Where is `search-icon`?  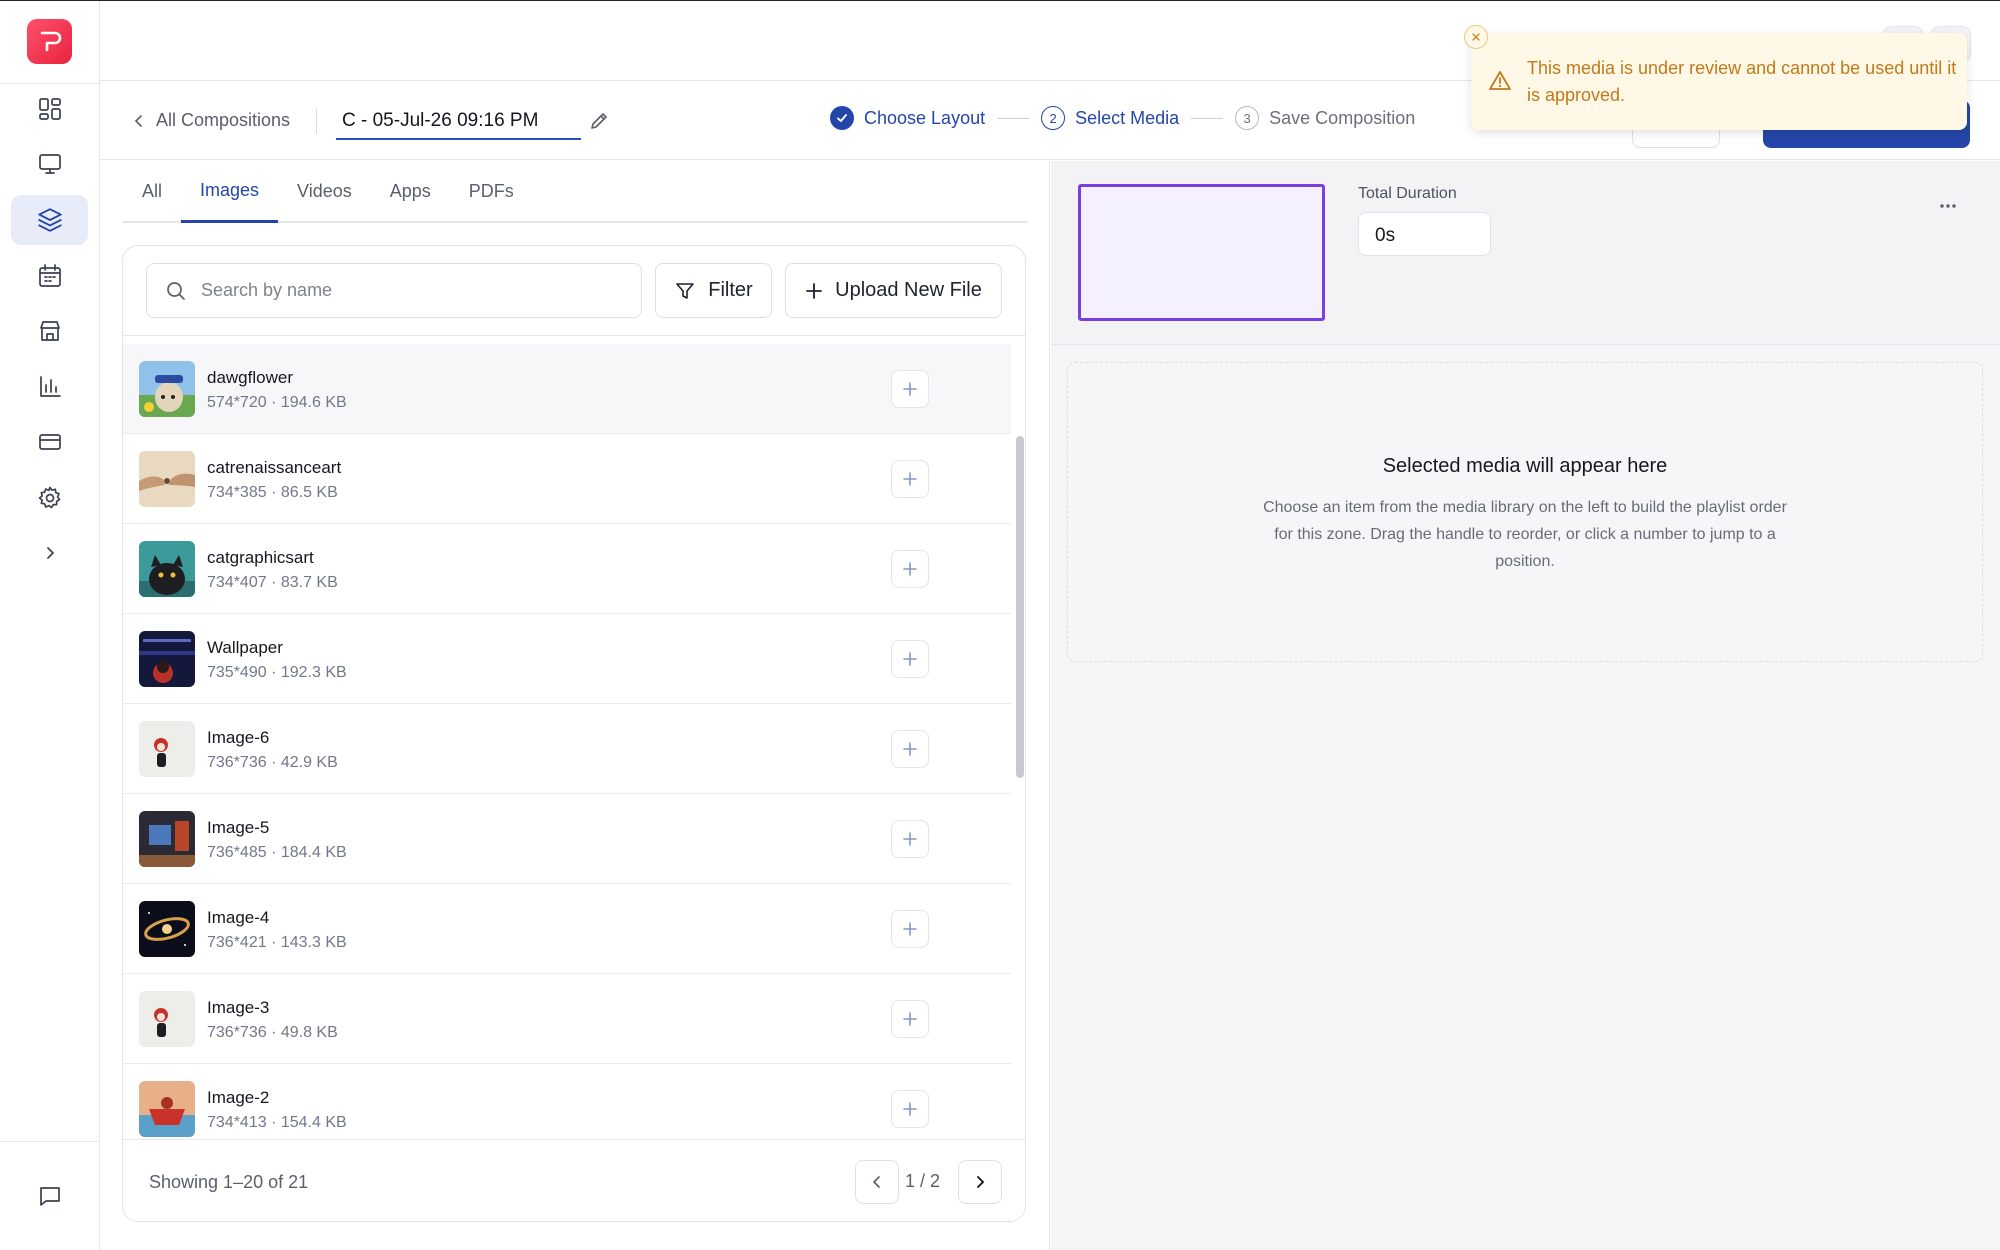 search-icon is located at coordinates (176, 290).